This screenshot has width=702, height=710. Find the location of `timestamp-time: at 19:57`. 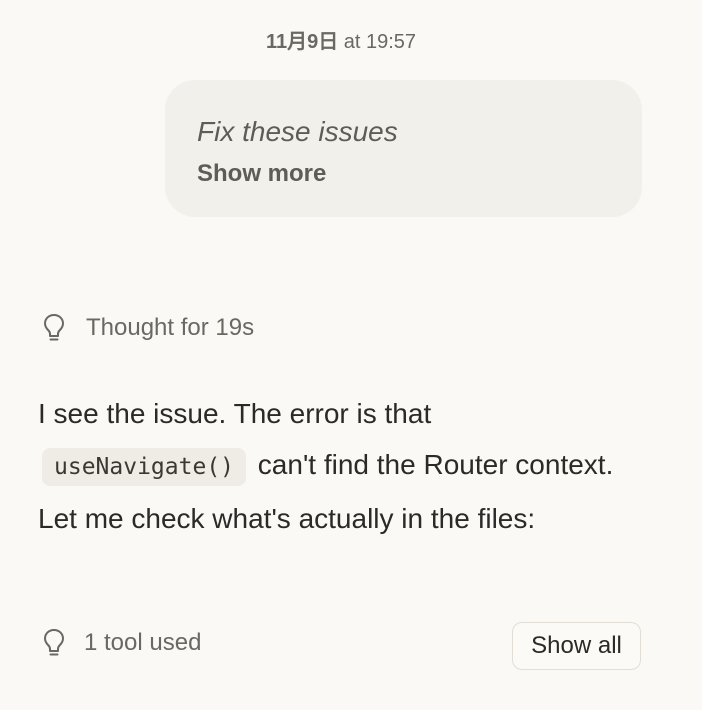

timestamp-time: at 19:57 is located at coordinates (380, 42).